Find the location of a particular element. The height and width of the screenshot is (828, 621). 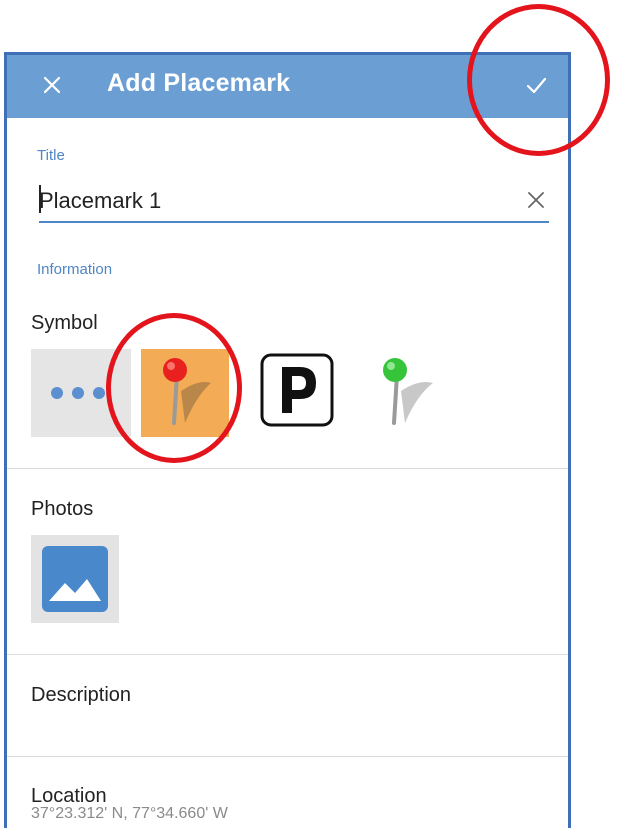

location-coordinates: 37°23.312' N, 77°34.660' W is located at coordinates (129, 813).